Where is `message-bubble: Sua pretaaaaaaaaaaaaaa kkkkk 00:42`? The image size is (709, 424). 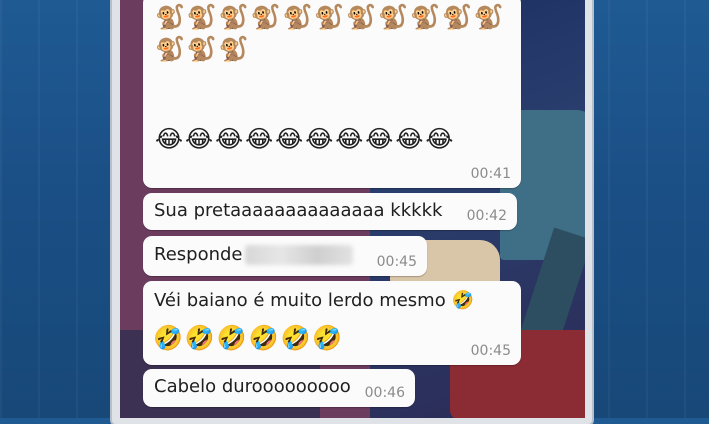
message-bubble: Sua pretaaaaaaaaaaaaaa kkkkk 00:42 is located at coordinates (330, 211).